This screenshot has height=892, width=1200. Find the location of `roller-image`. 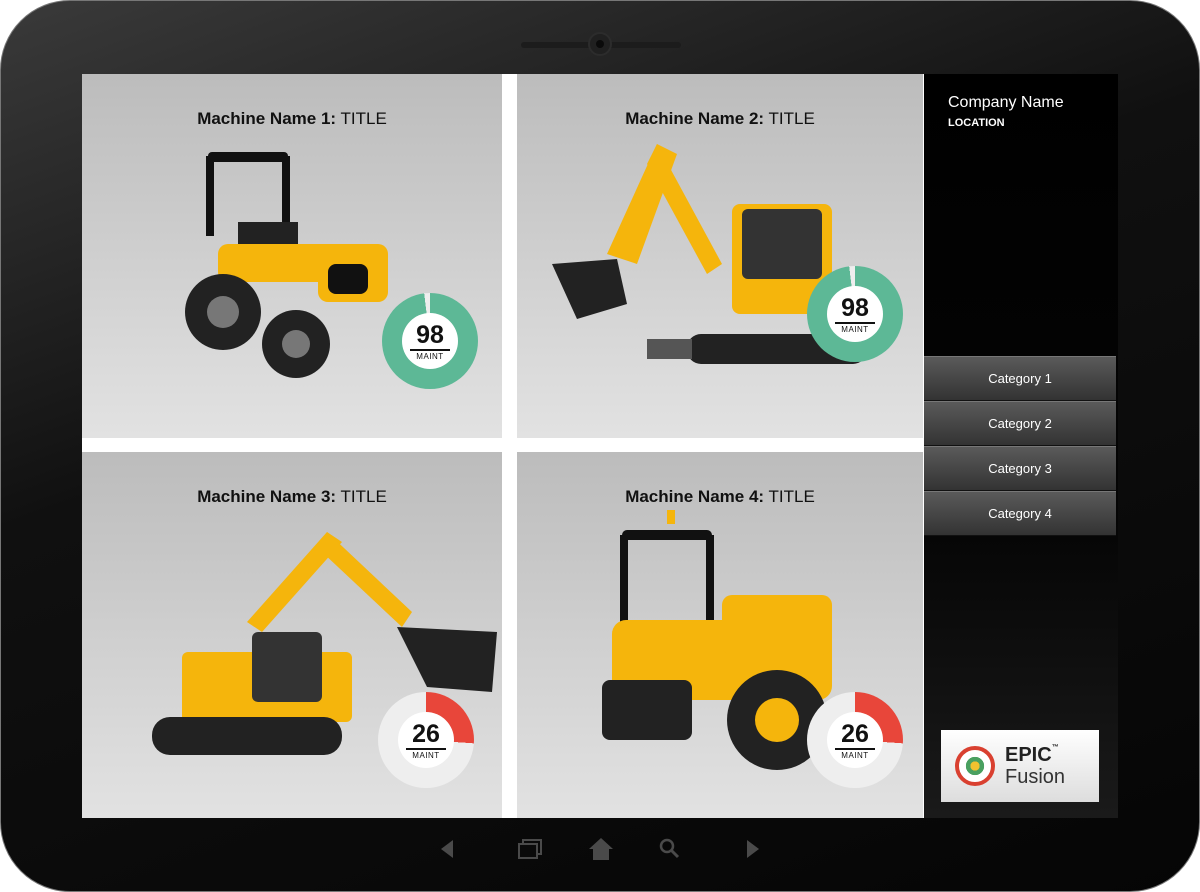

roller-image is located at coordinates (717, 640).